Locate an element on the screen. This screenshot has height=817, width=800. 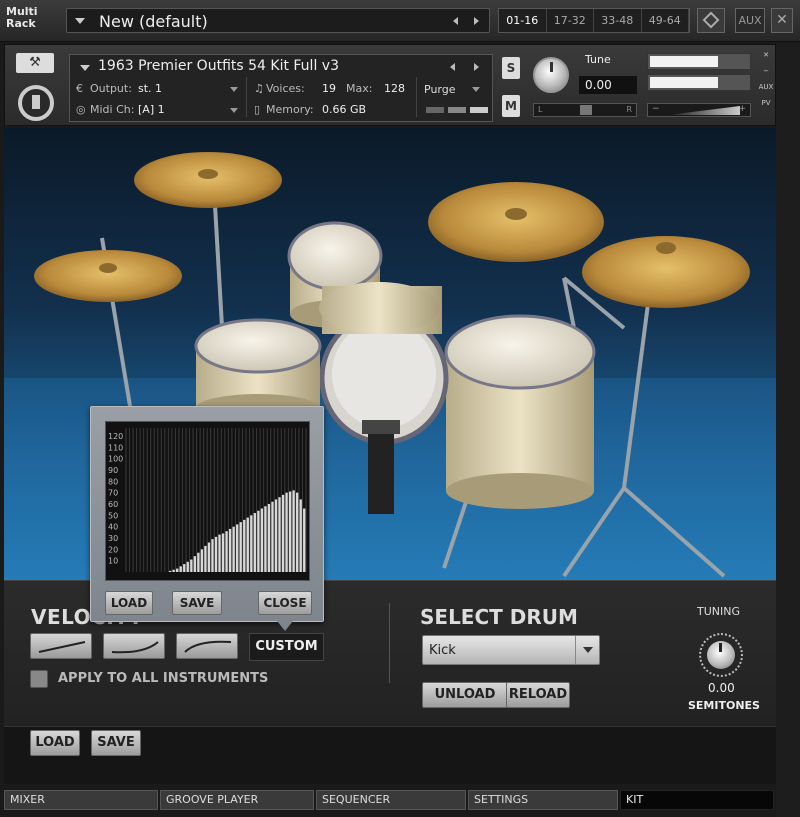
close-rack-button: ✕ is located at coordinates (782, 20).